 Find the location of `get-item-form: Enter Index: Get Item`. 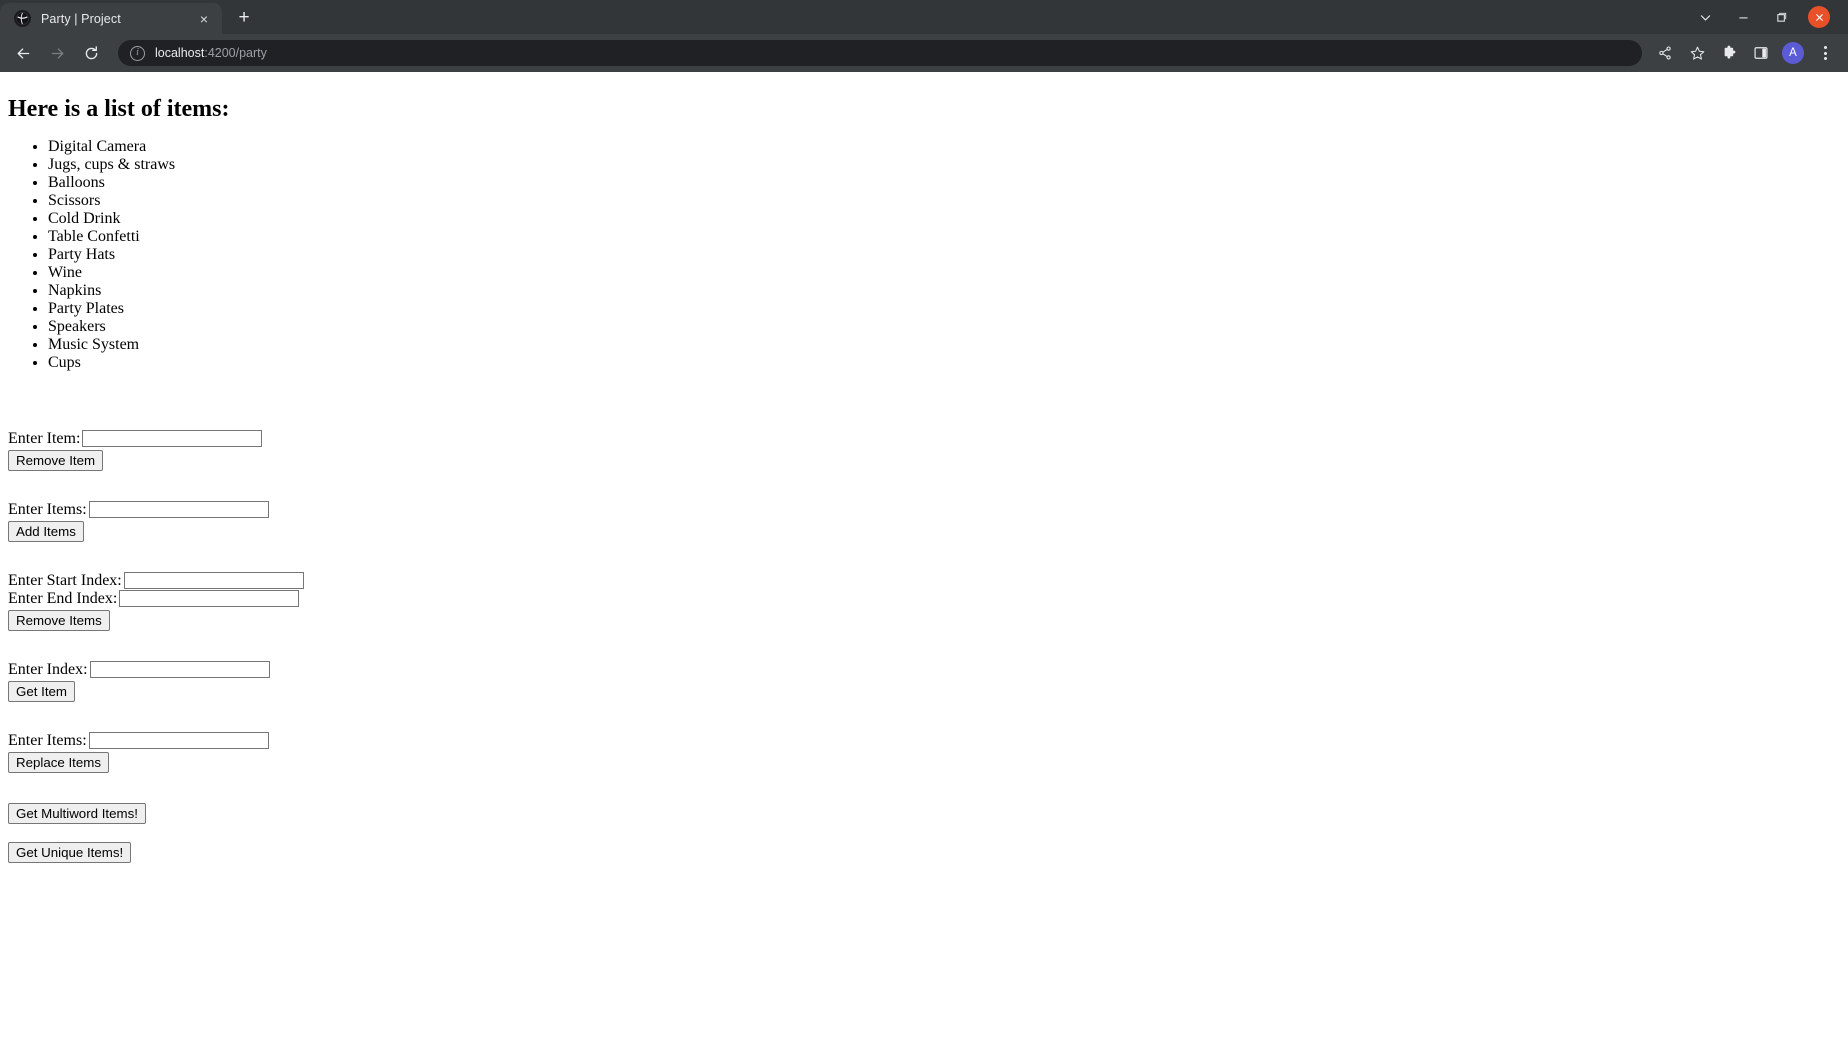

get-item-form: Enter Index: Get Item is located at coordinates (924, 682).